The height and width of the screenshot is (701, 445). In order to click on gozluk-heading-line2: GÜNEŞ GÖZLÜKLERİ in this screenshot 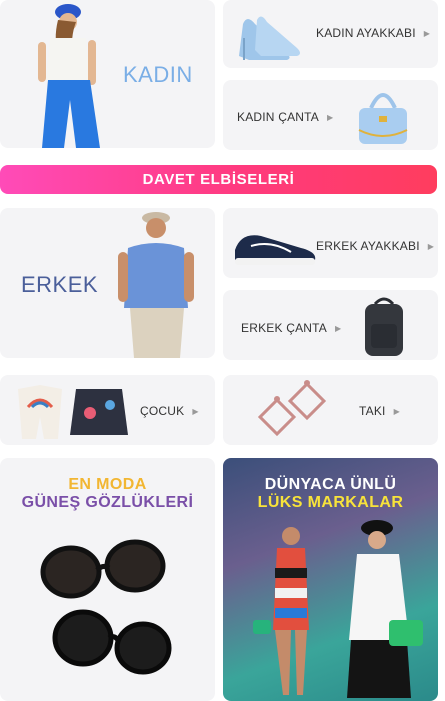, I will do `click(107, 502)`.